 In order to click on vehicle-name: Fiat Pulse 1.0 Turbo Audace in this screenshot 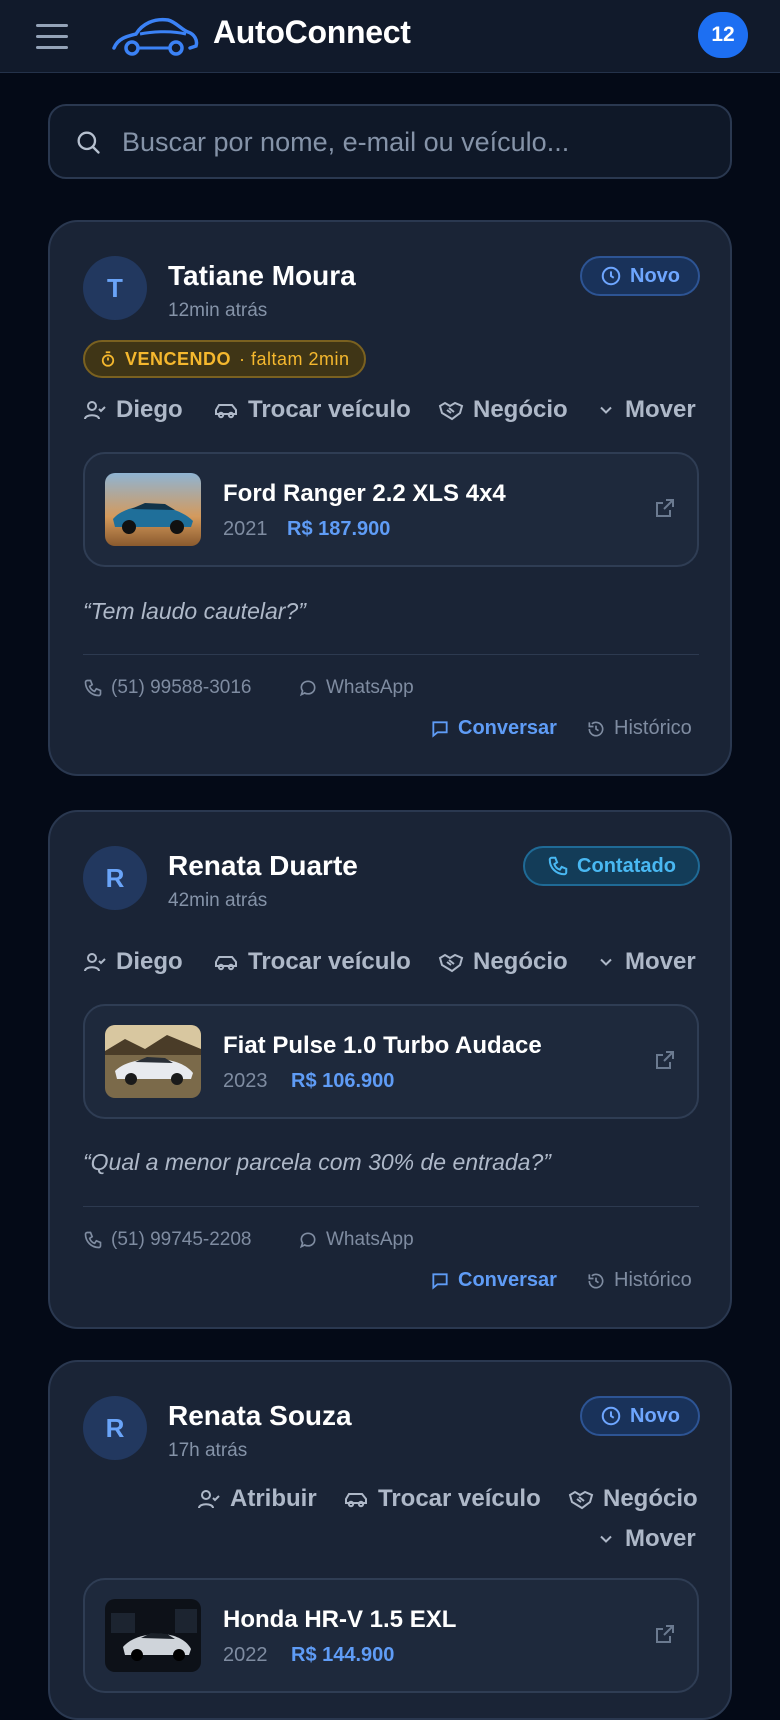, I will do `click(382, 1045)`.